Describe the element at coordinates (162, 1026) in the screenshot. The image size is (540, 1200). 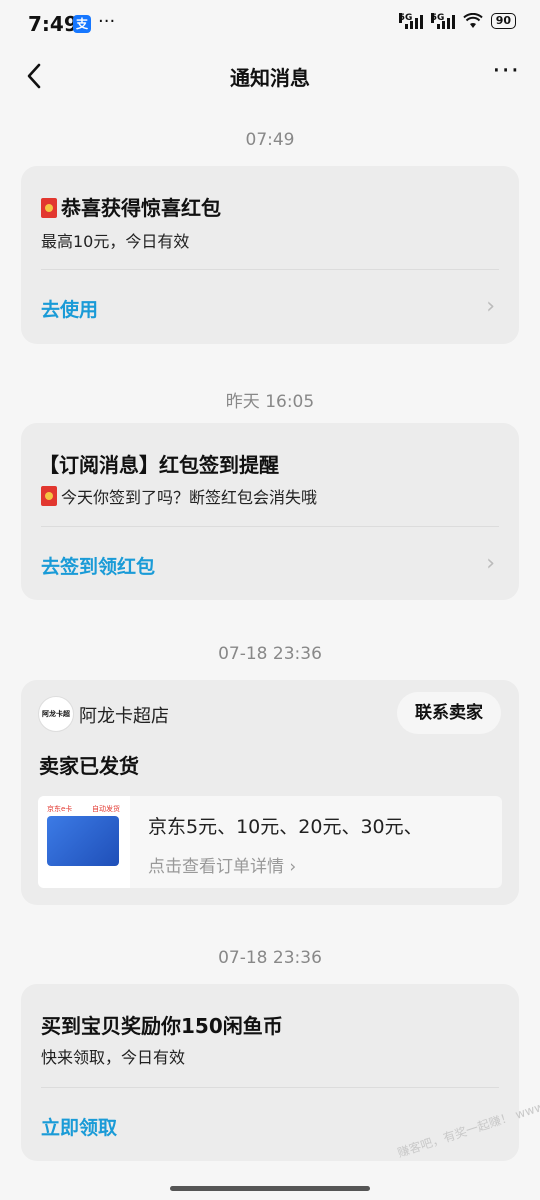
I see `message-title: 买到宝贝奖励你150闲鱼币` at that location.